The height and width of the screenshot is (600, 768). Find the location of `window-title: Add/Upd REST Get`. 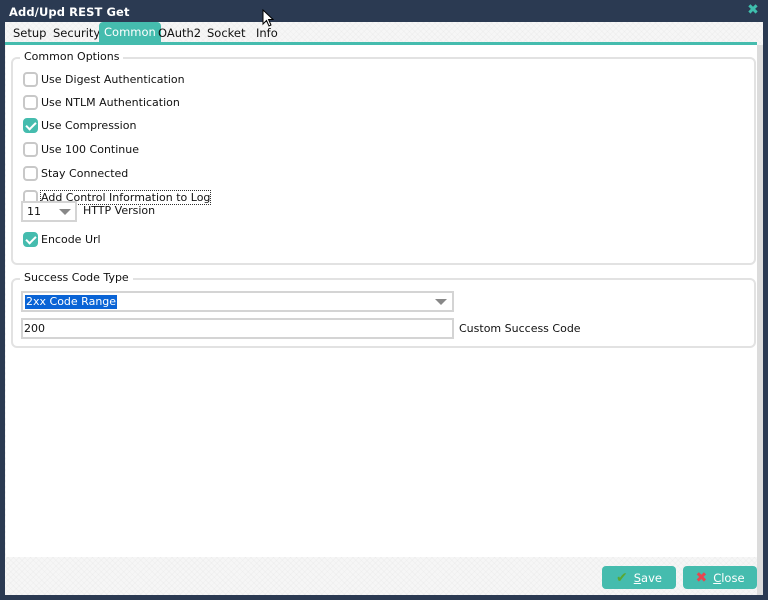

window-title: Add/Upd REST Get is located at coordinates (69, 12).